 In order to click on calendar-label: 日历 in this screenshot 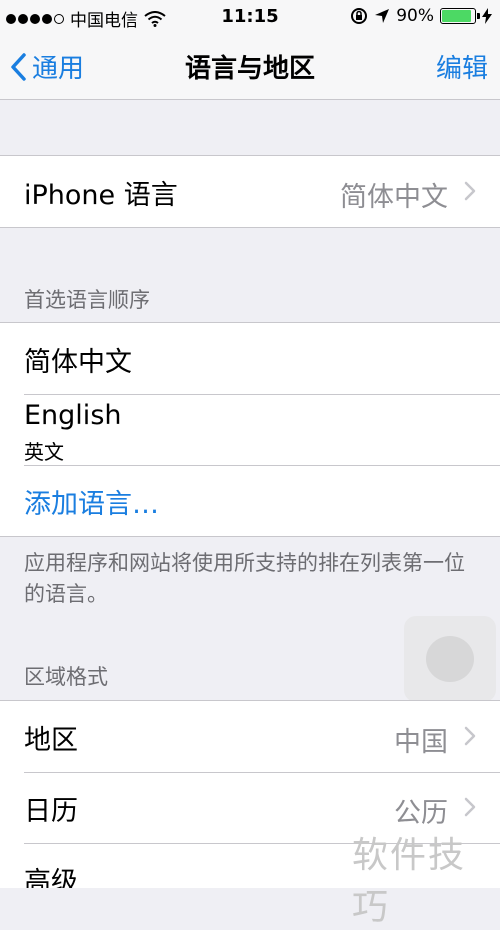, I will do `click(51, 811)`.